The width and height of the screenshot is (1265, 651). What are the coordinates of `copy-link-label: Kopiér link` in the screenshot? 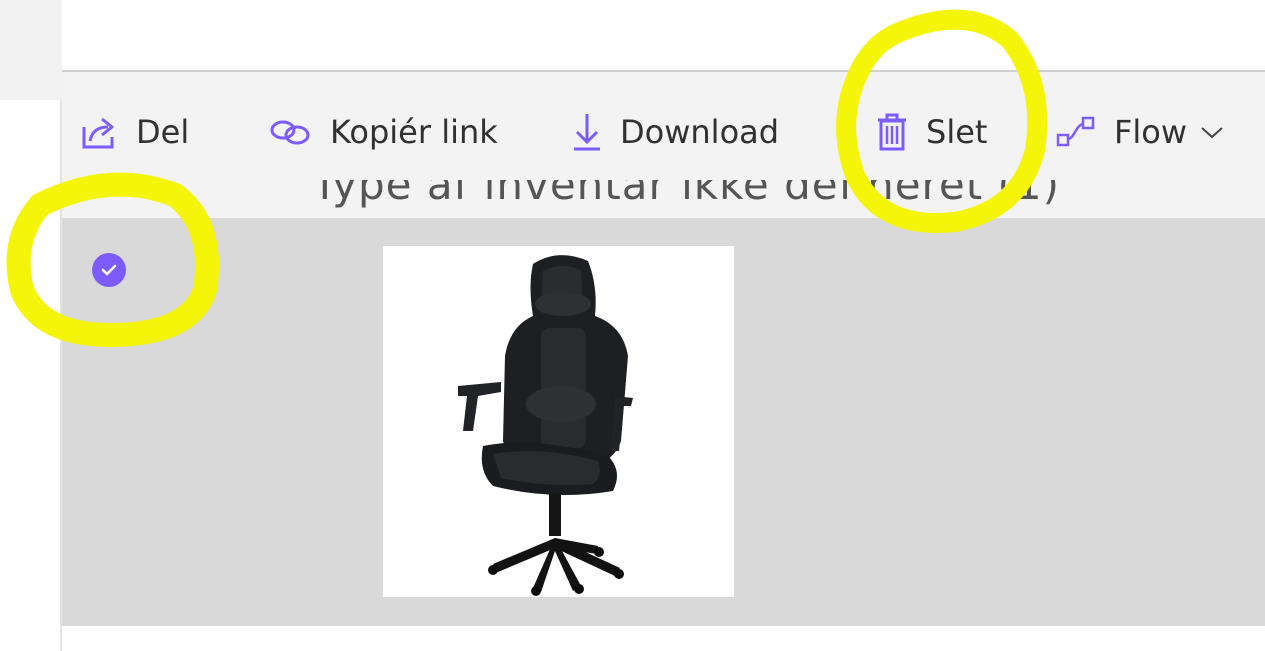 It's located at (414, 132).